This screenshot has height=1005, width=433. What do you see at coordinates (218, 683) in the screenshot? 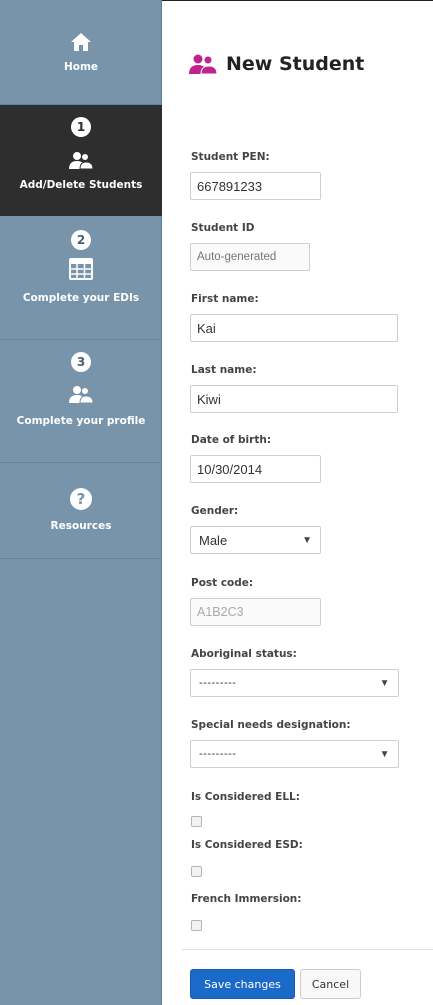
I see `aboriginal-status-selected-value: ---------` at bounding box center [218, 683].